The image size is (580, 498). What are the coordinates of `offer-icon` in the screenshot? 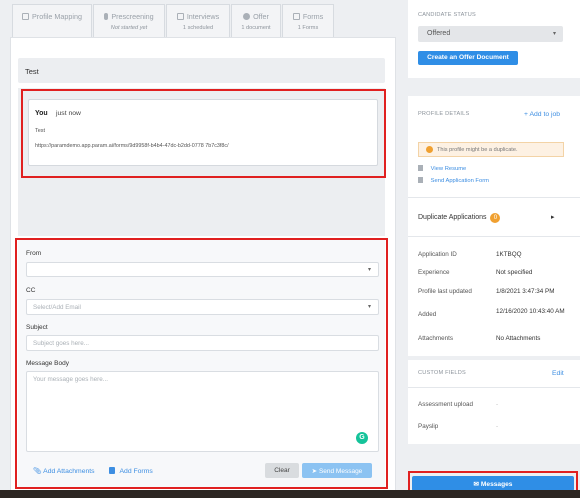 It's located at (247, 16).